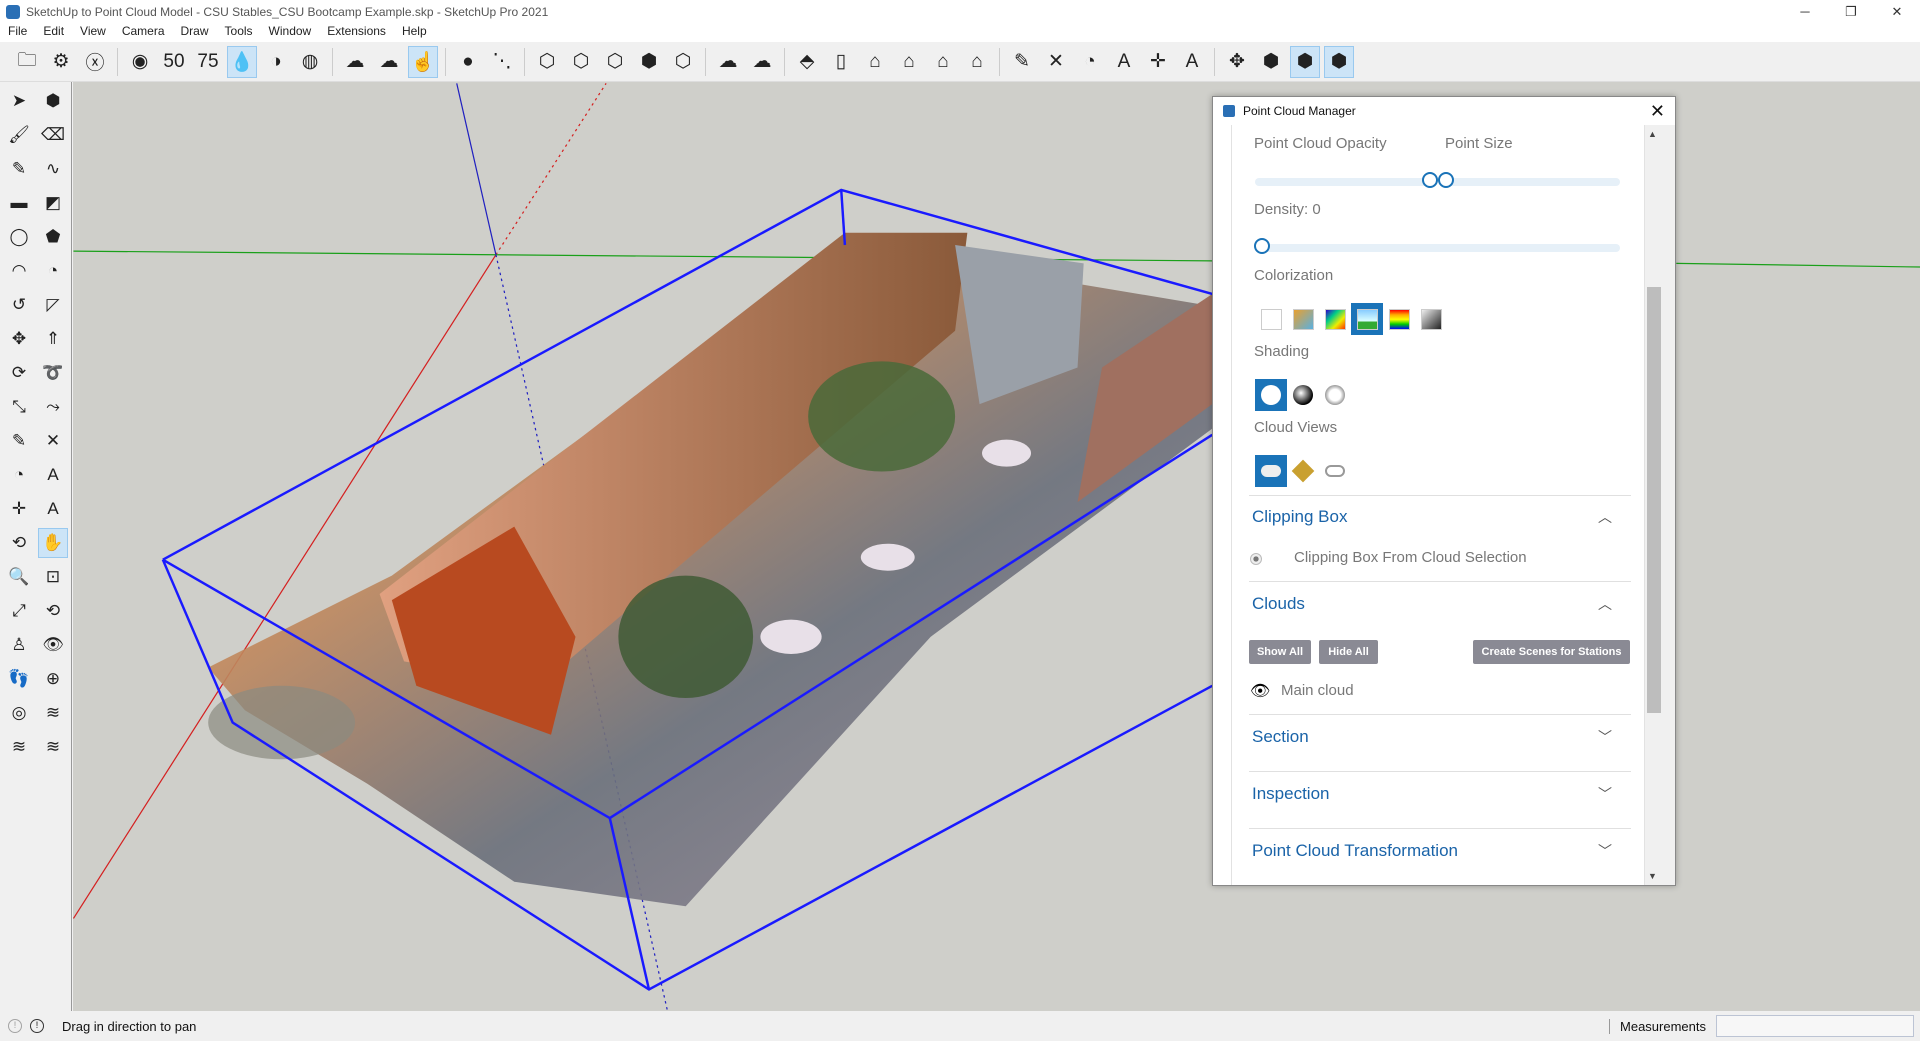 The width and height of the screenshot is (1920, 1041). I want to click on look-around-icon: 👁, so click(53, 645).